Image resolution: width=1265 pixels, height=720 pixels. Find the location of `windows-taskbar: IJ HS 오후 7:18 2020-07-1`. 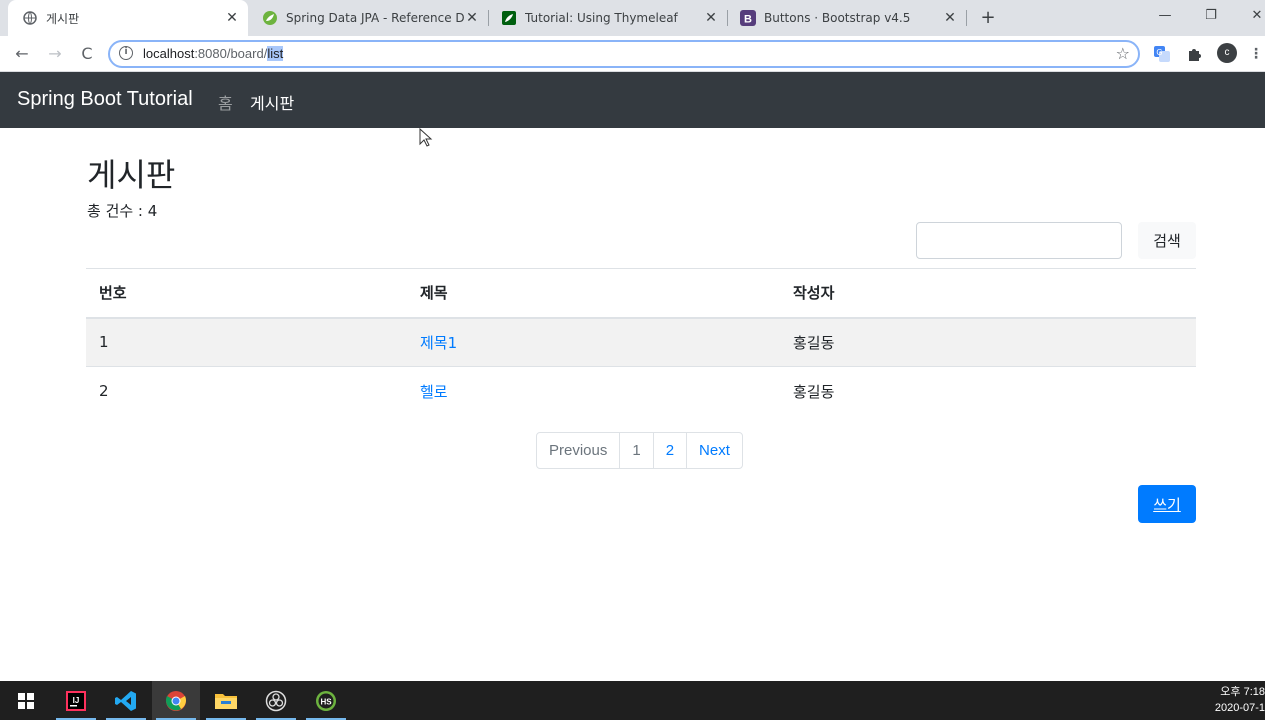

windows-taskbar: IJ HS 오후 7:18 2020-07-1 is located at coordinates (632, 700).